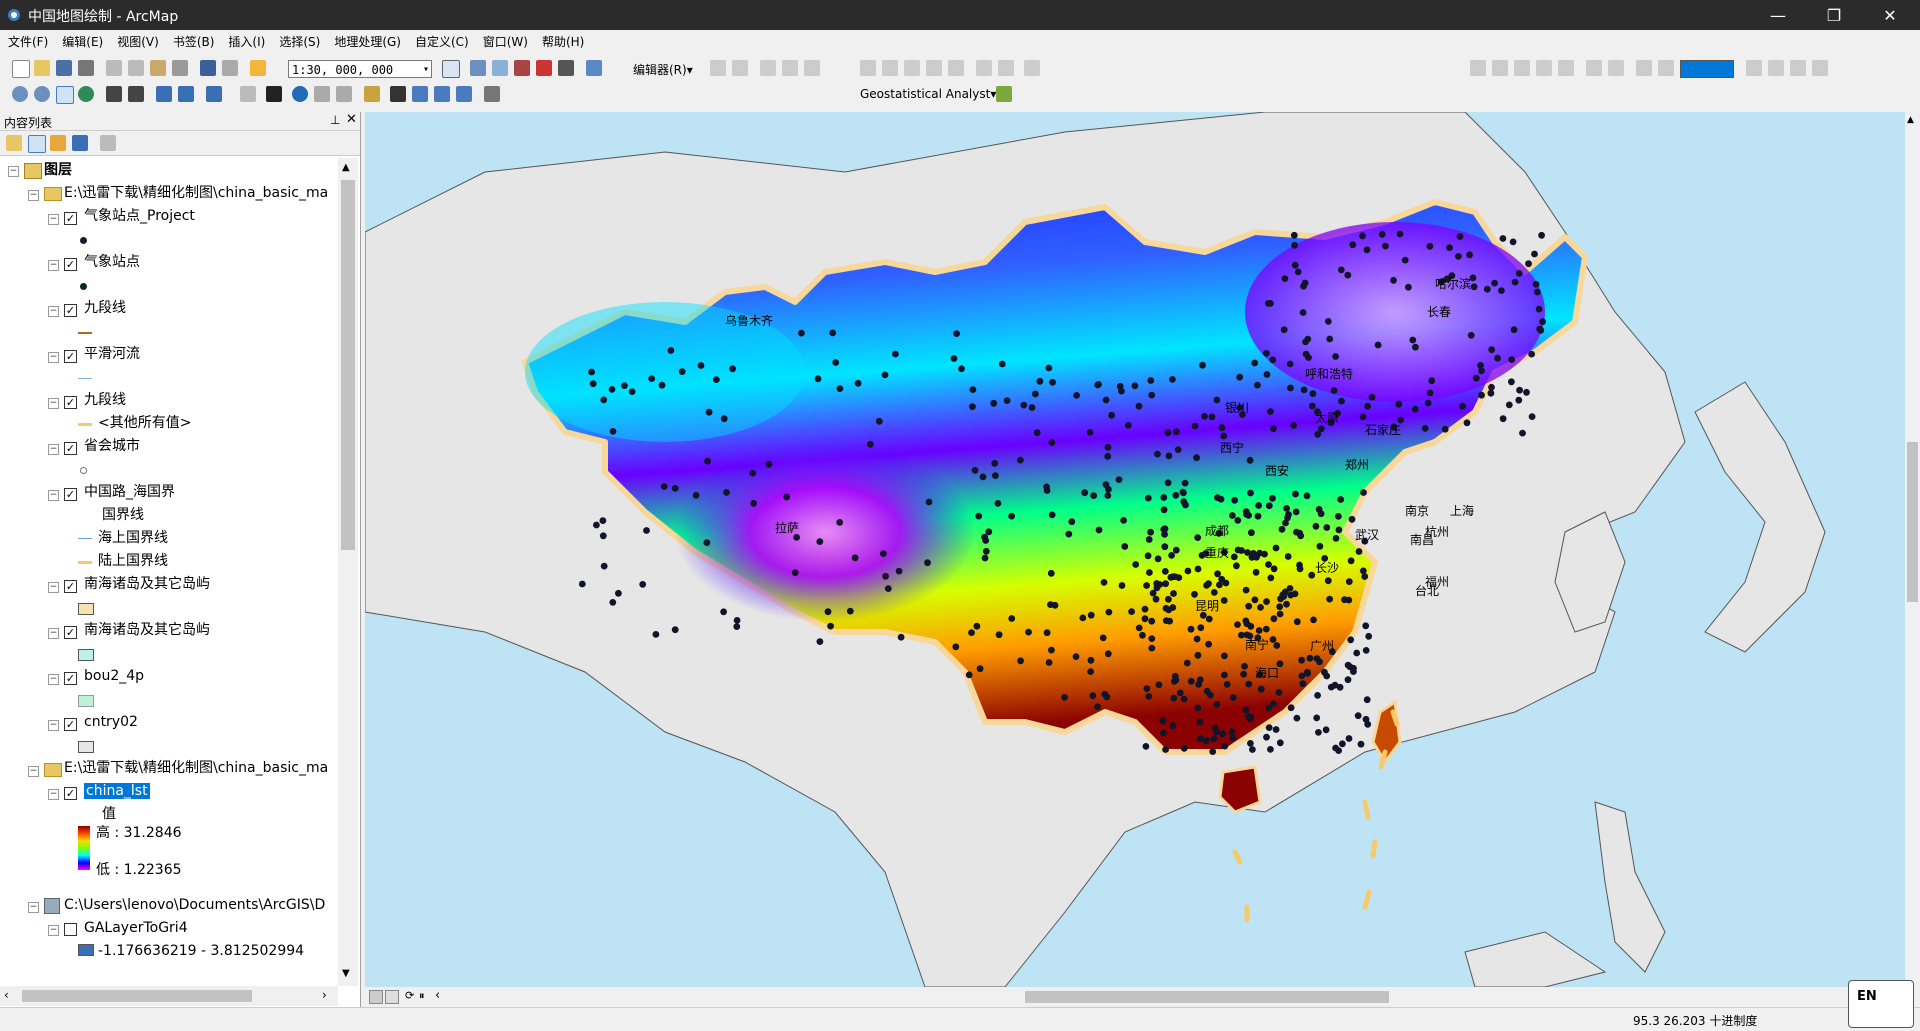  I want to click on select-elements-icon, so click(274, 94).